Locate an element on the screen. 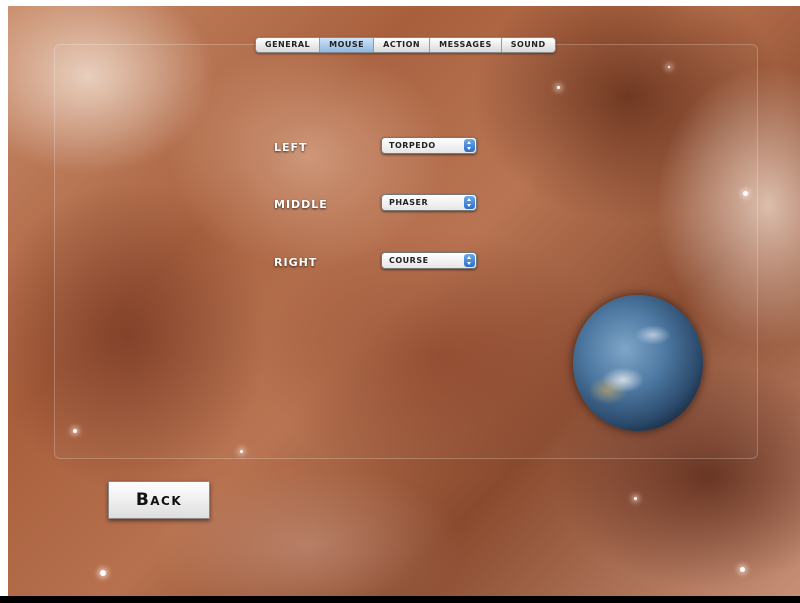 The width and height of the screenshot is (800, 603). settings-tab-bar: General Mouse Action Messages Sound is located at coordinates (405, 45).